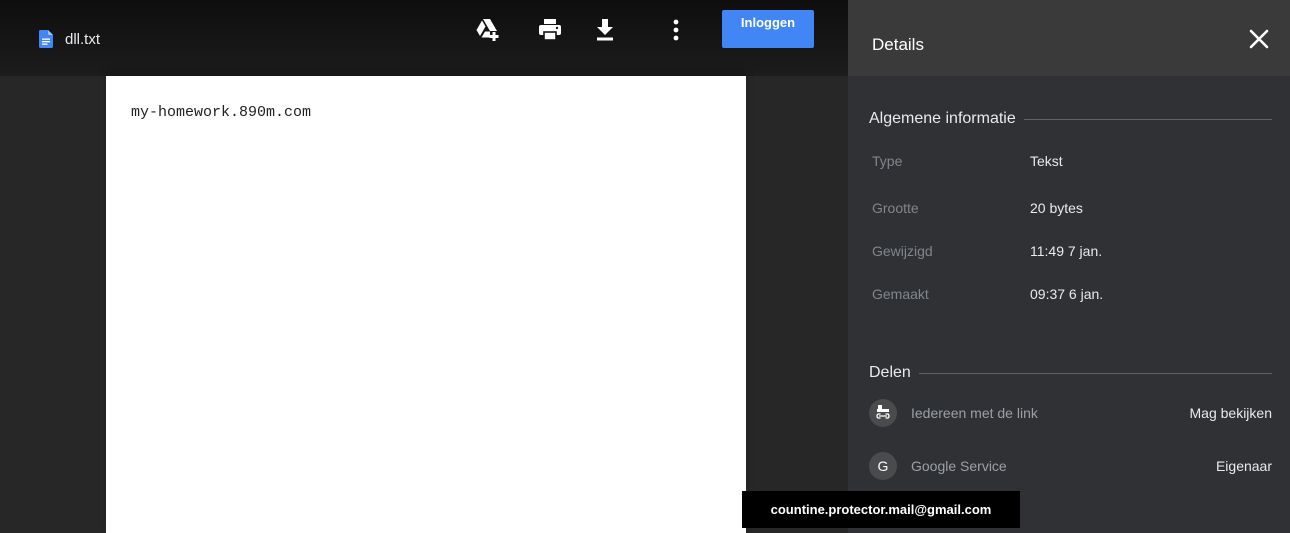 The width and height of the screenshot is (1290, 533). I want to click on owner-avatar: G, so click(883, 466).